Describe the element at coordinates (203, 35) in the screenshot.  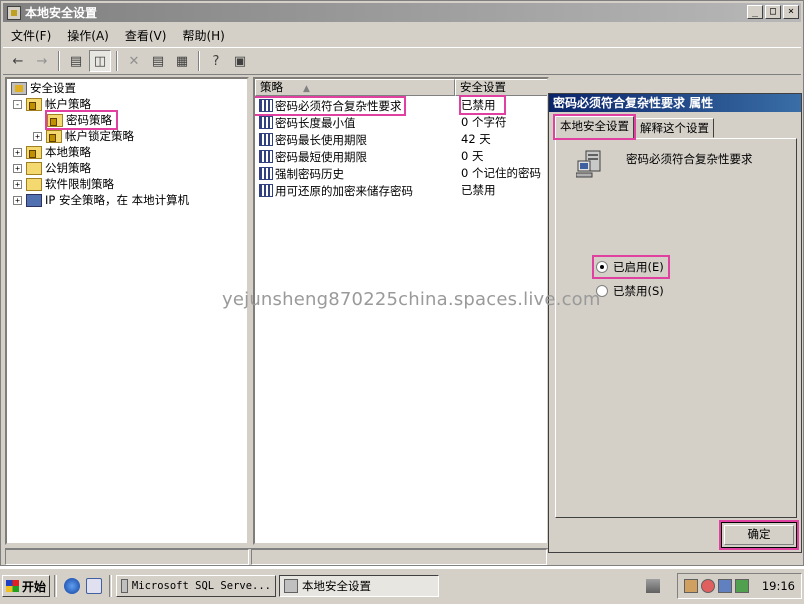
I see `menu-help: 帮助(H)` at that location.